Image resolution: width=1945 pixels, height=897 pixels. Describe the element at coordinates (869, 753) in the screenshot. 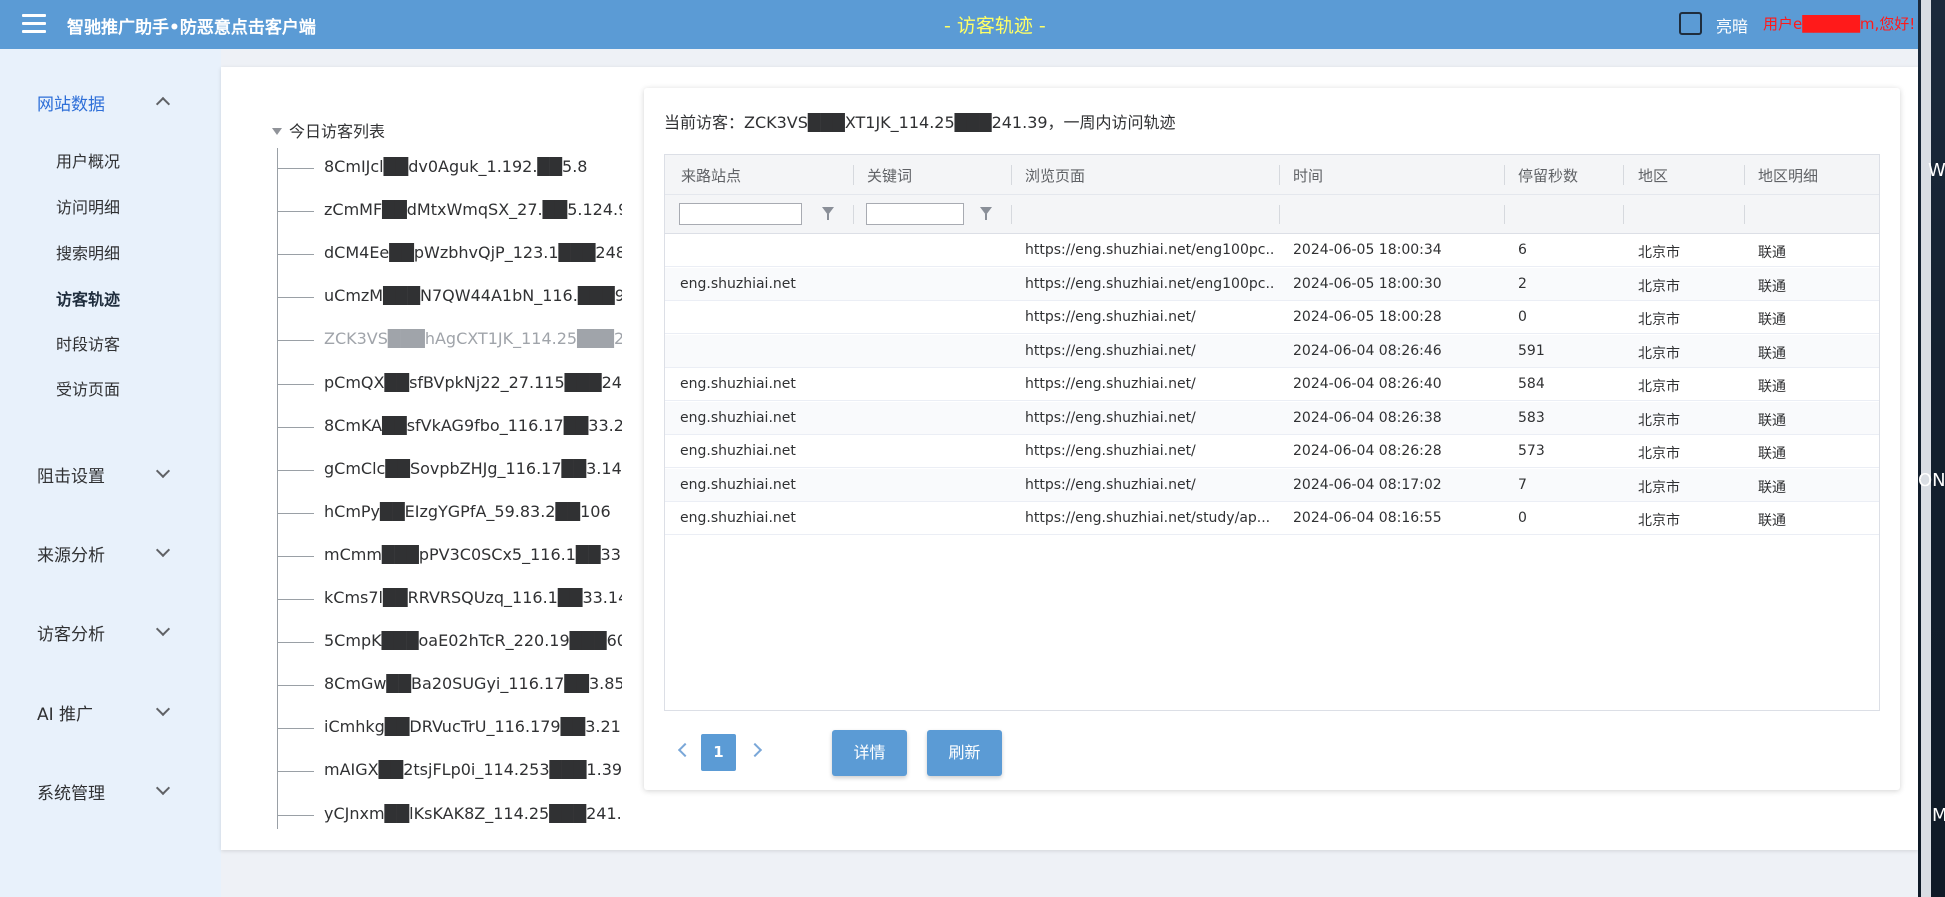

I see `details-button: 详情` at that location.